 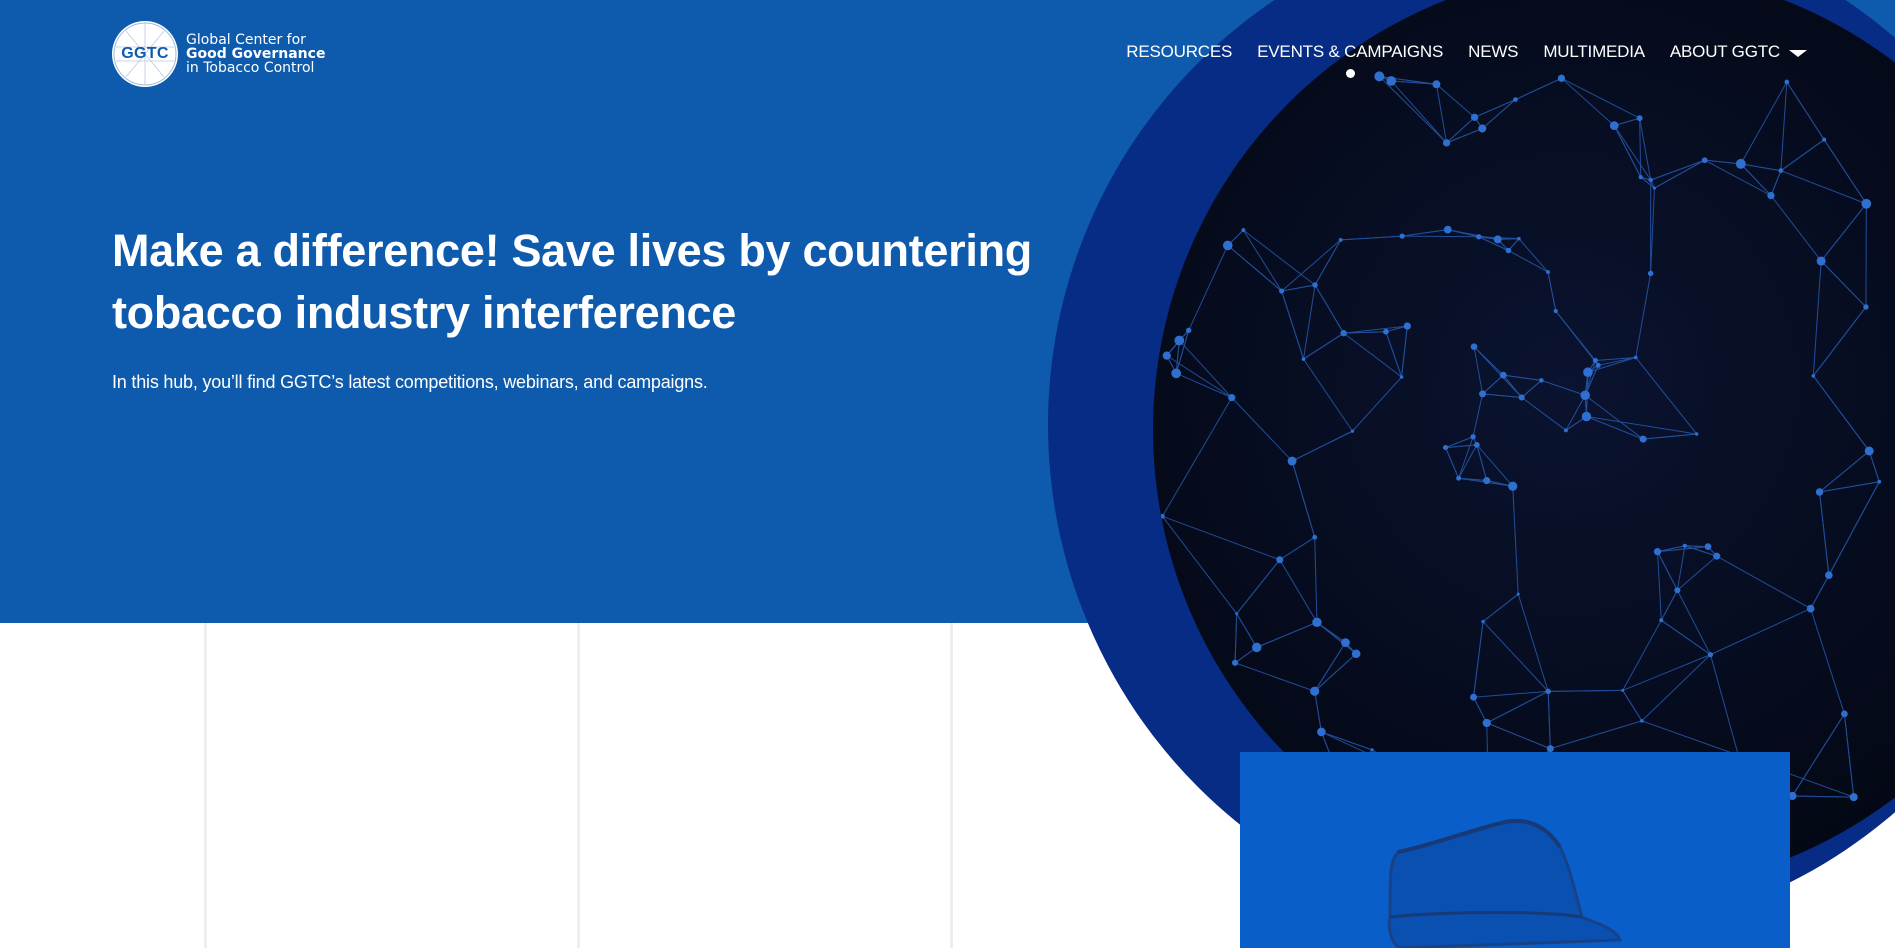 I want to click on chevron-down-icon, so click(x=1798, y=53).